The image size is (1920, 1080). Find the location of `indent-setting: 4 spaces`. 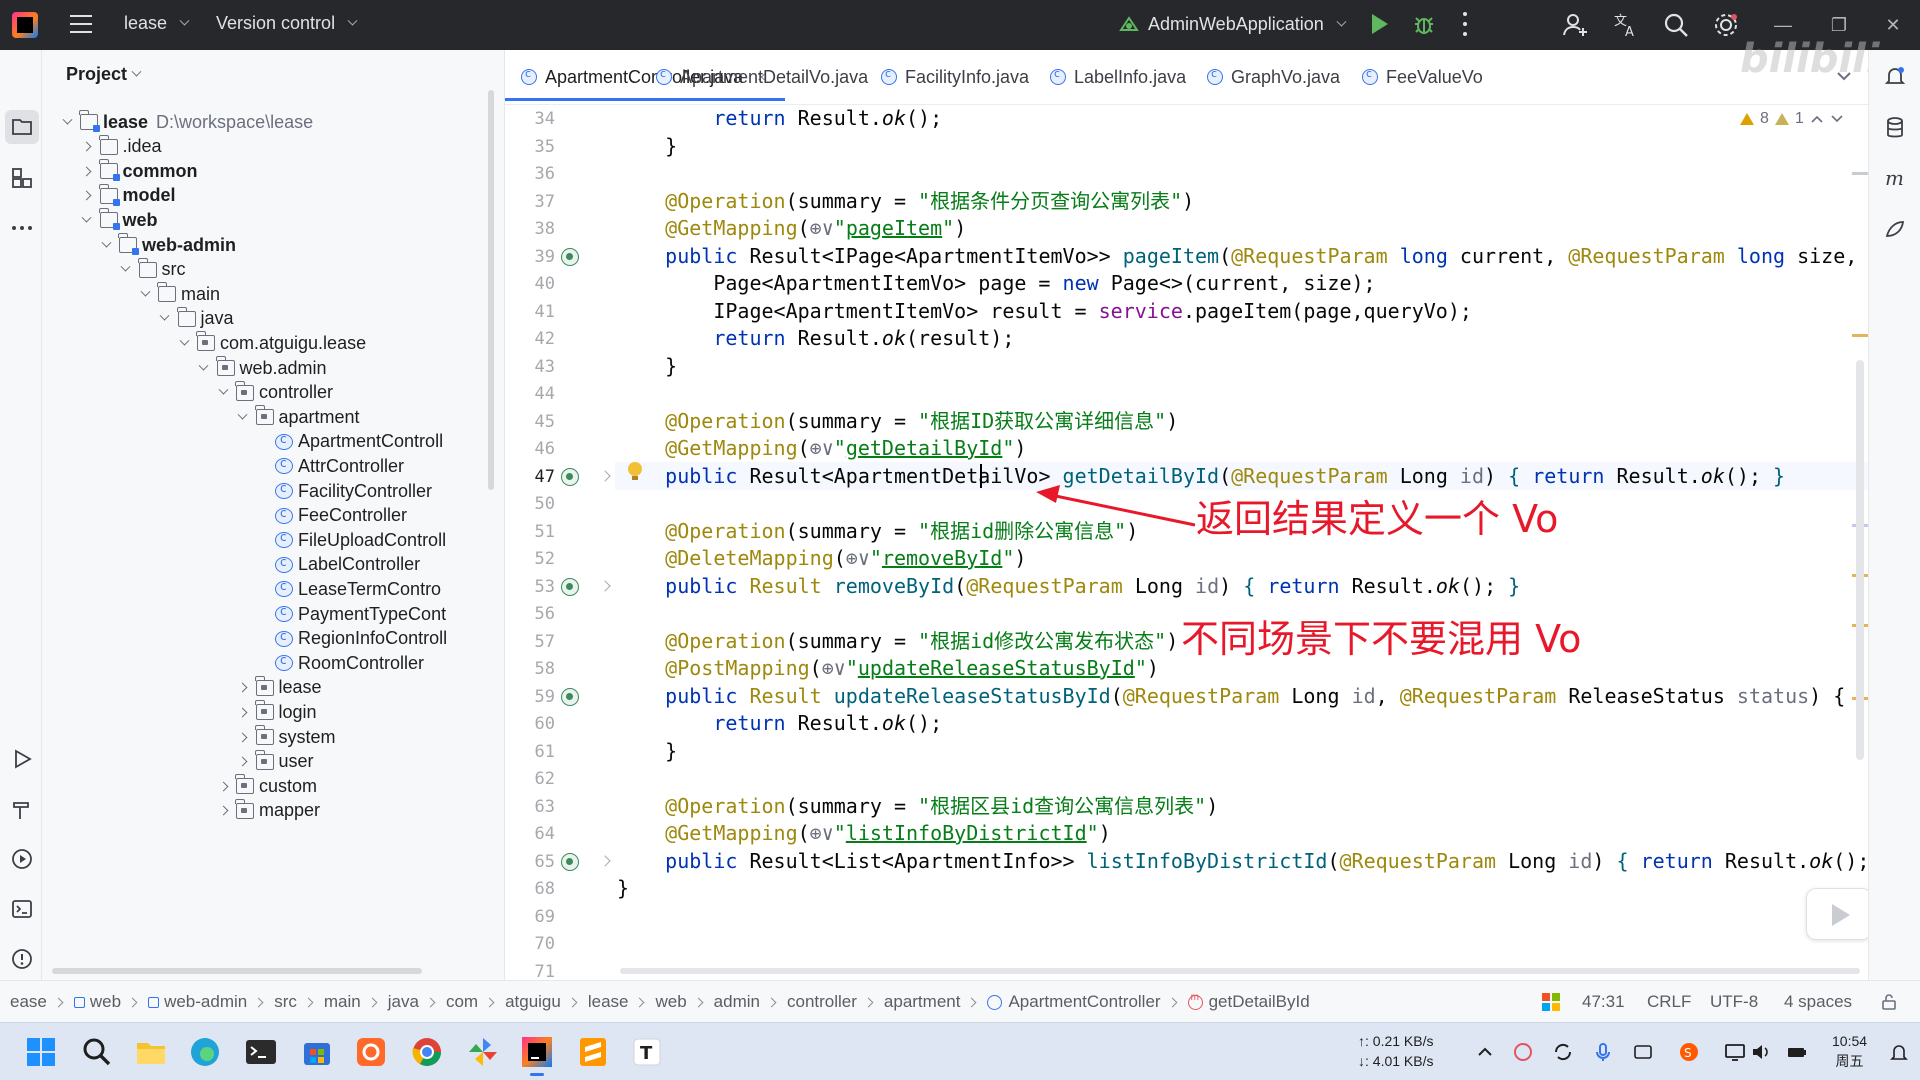

indent-setting: 4 spaces is located at coordinates (1818, 1002).